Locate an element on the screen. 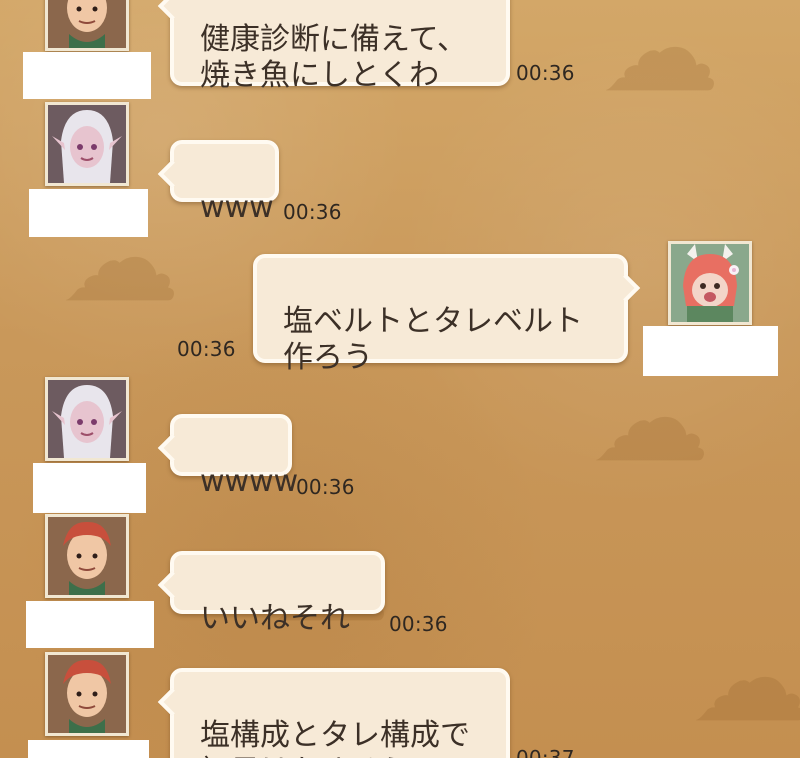 The width and height of the screenshot is (800, 758). message-text: www is located at coordinates (237, 207).